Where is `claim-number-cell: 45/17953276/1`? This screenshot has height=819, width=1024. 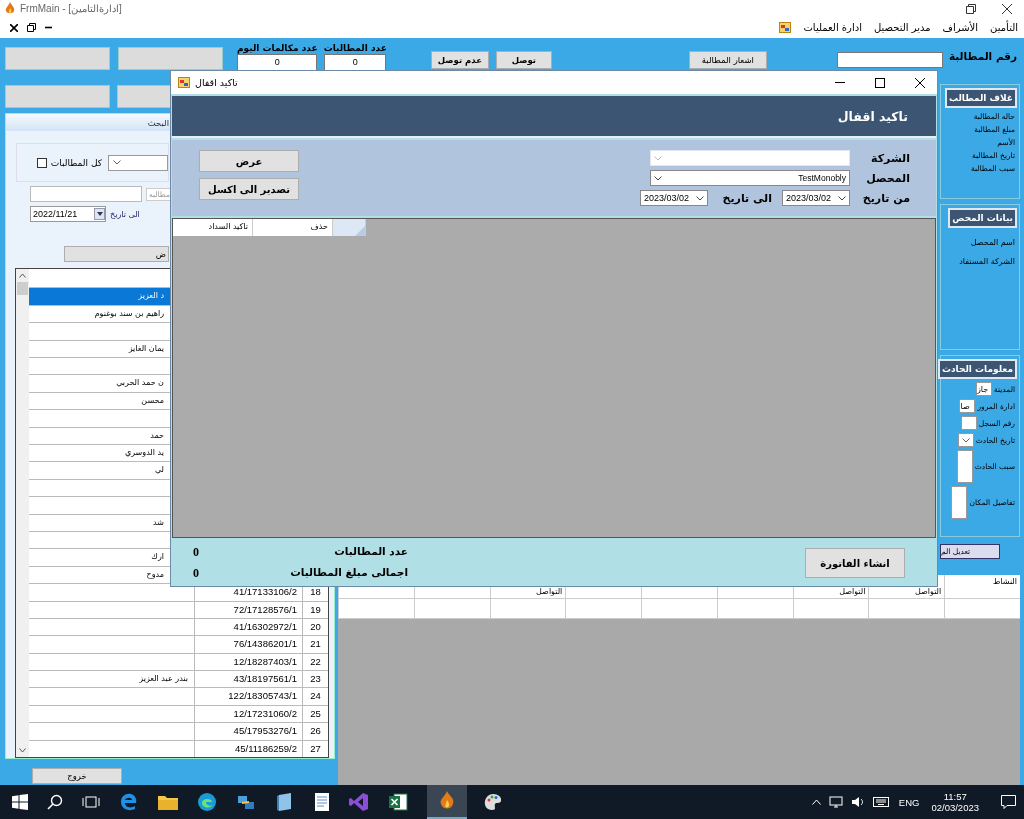 claim-number-cell: 45/17953276/1 is located at coordinates (265, 731).